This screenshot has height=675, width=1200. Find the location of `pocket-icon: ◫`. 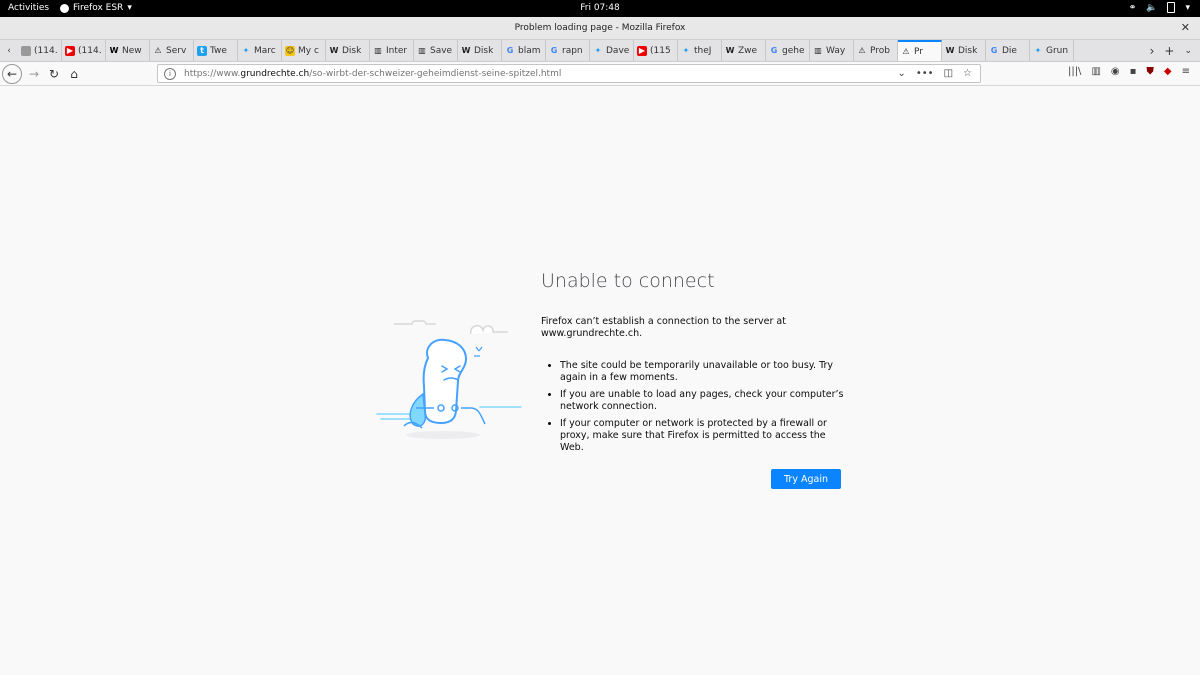

pocket-icon: ◫ is located at coordinates (948, 73).